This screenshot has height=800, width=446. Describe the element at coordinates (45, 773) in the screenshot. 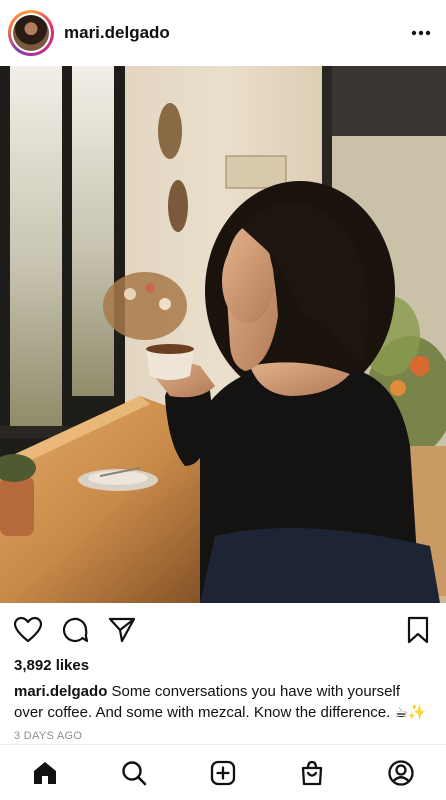

I see `home-icon` at that location.